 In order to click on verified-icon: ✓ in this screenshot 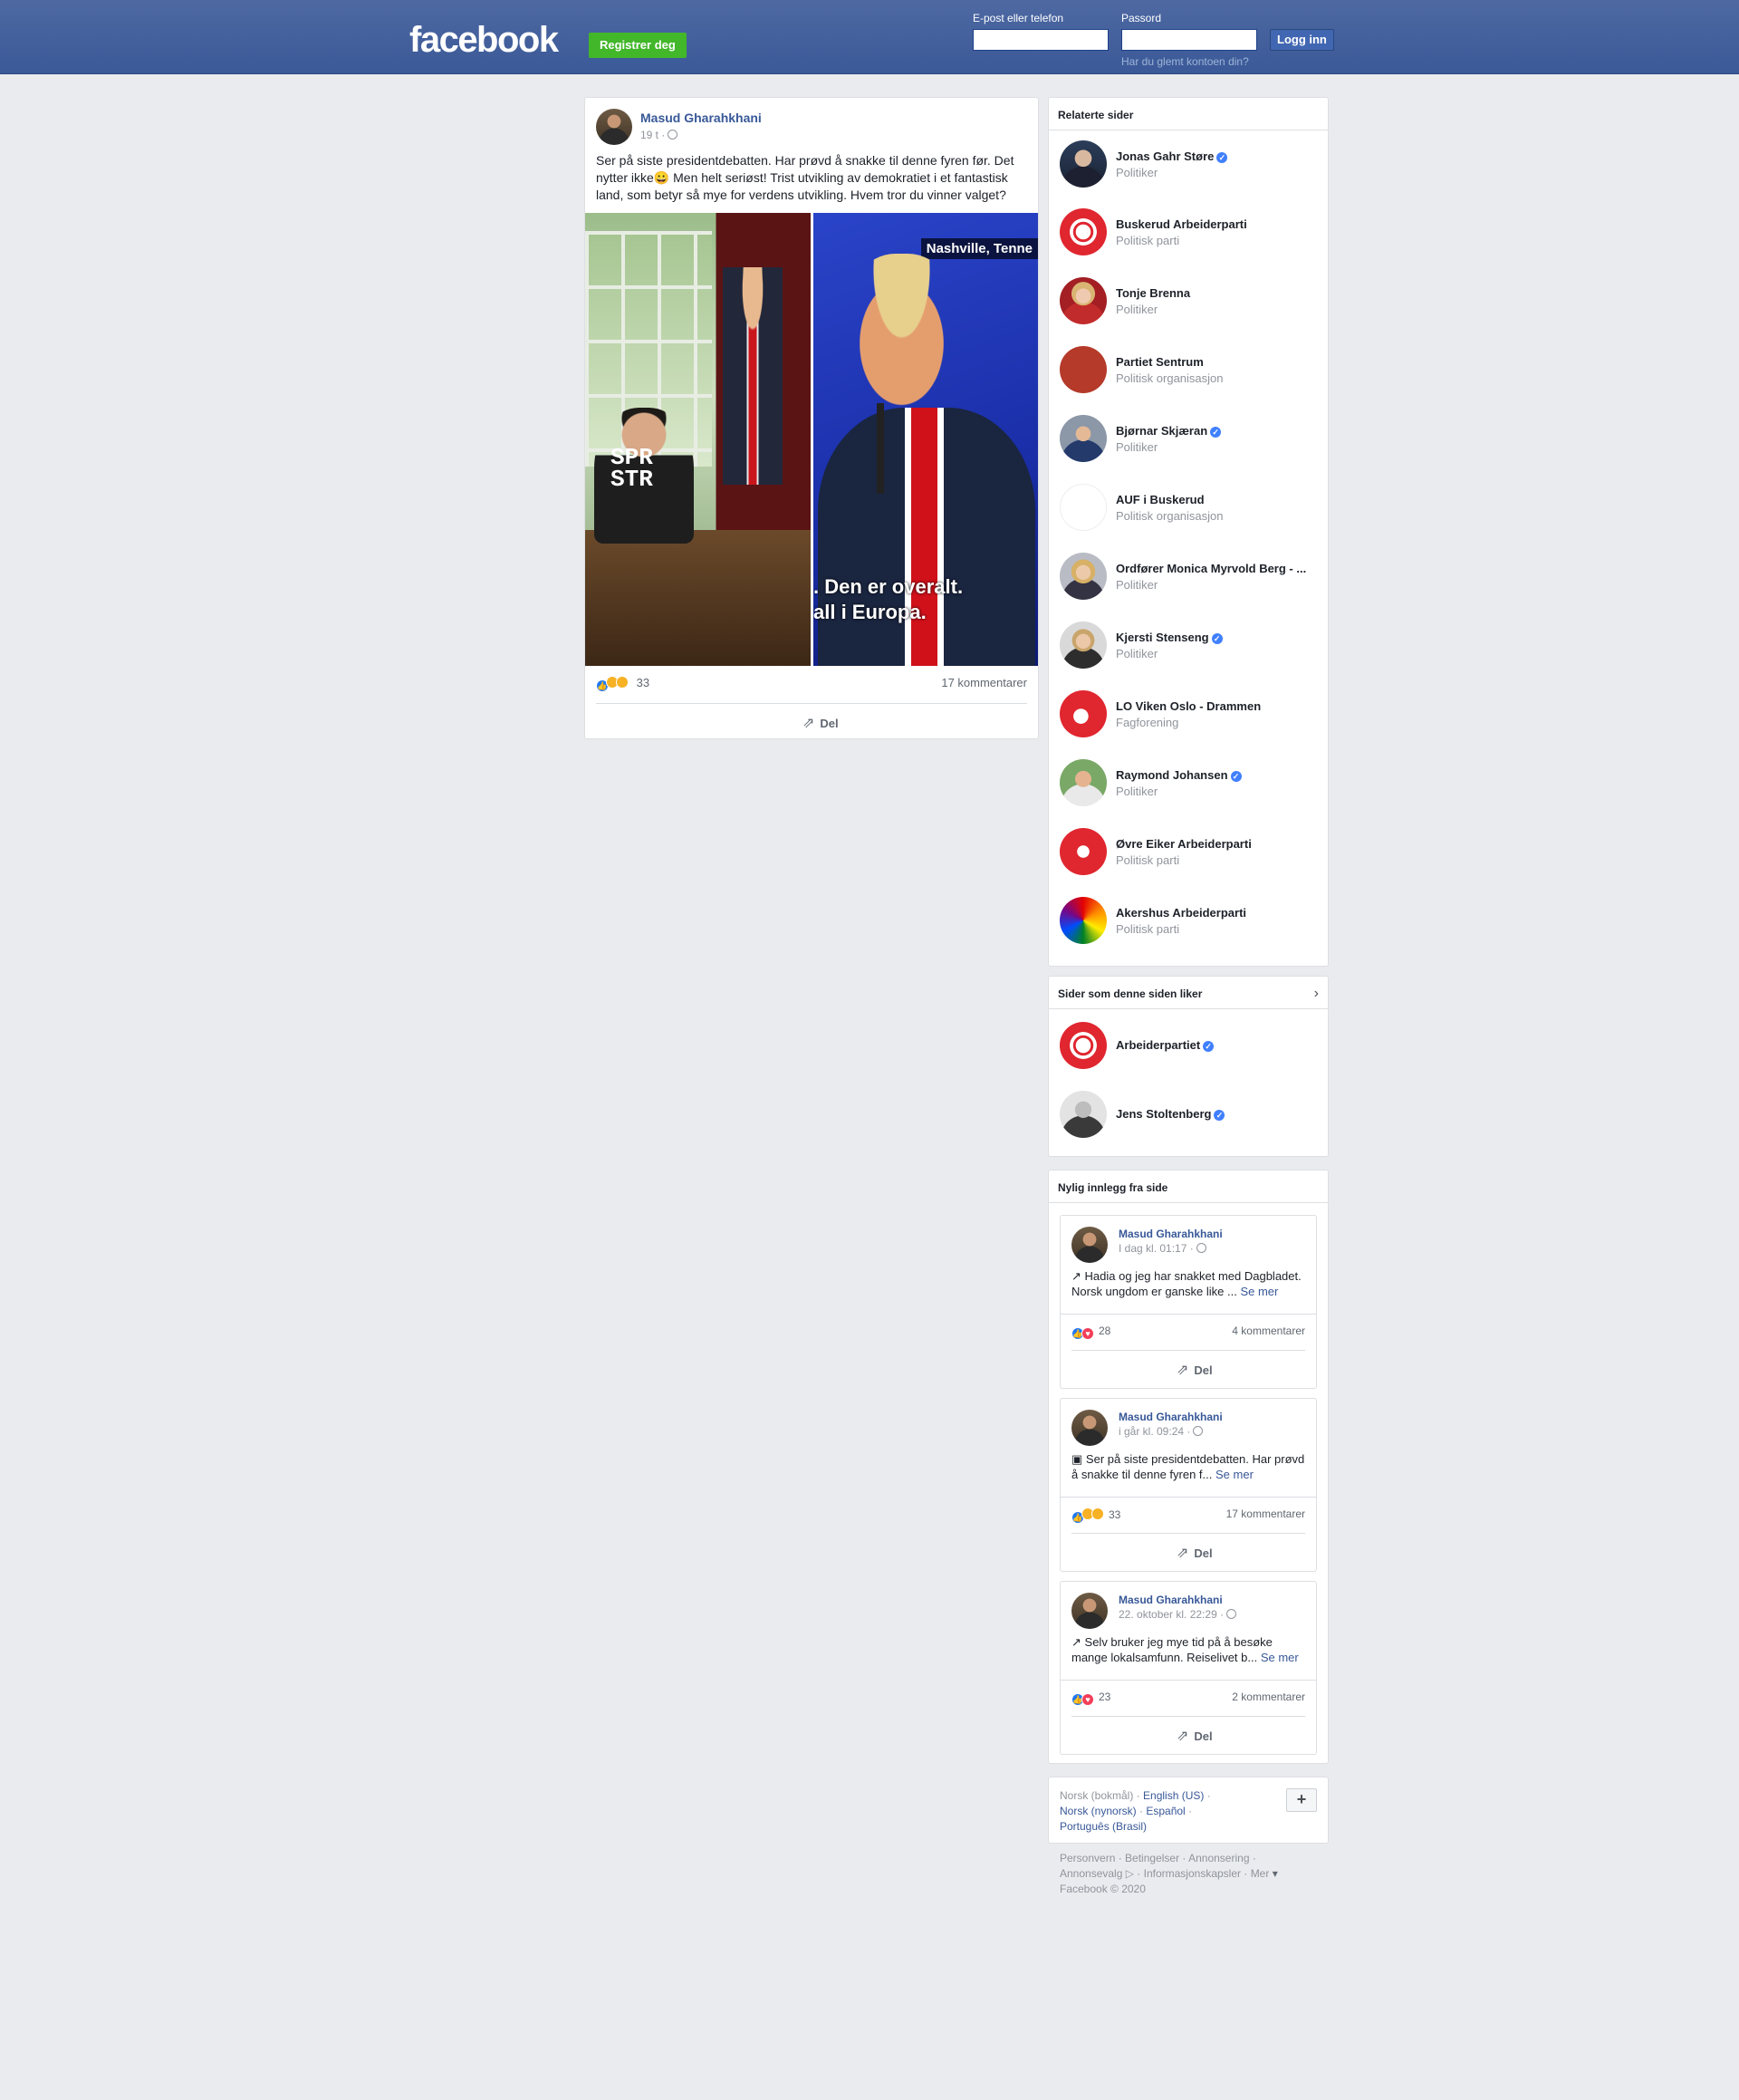, I will do `click(1222, 157)`.